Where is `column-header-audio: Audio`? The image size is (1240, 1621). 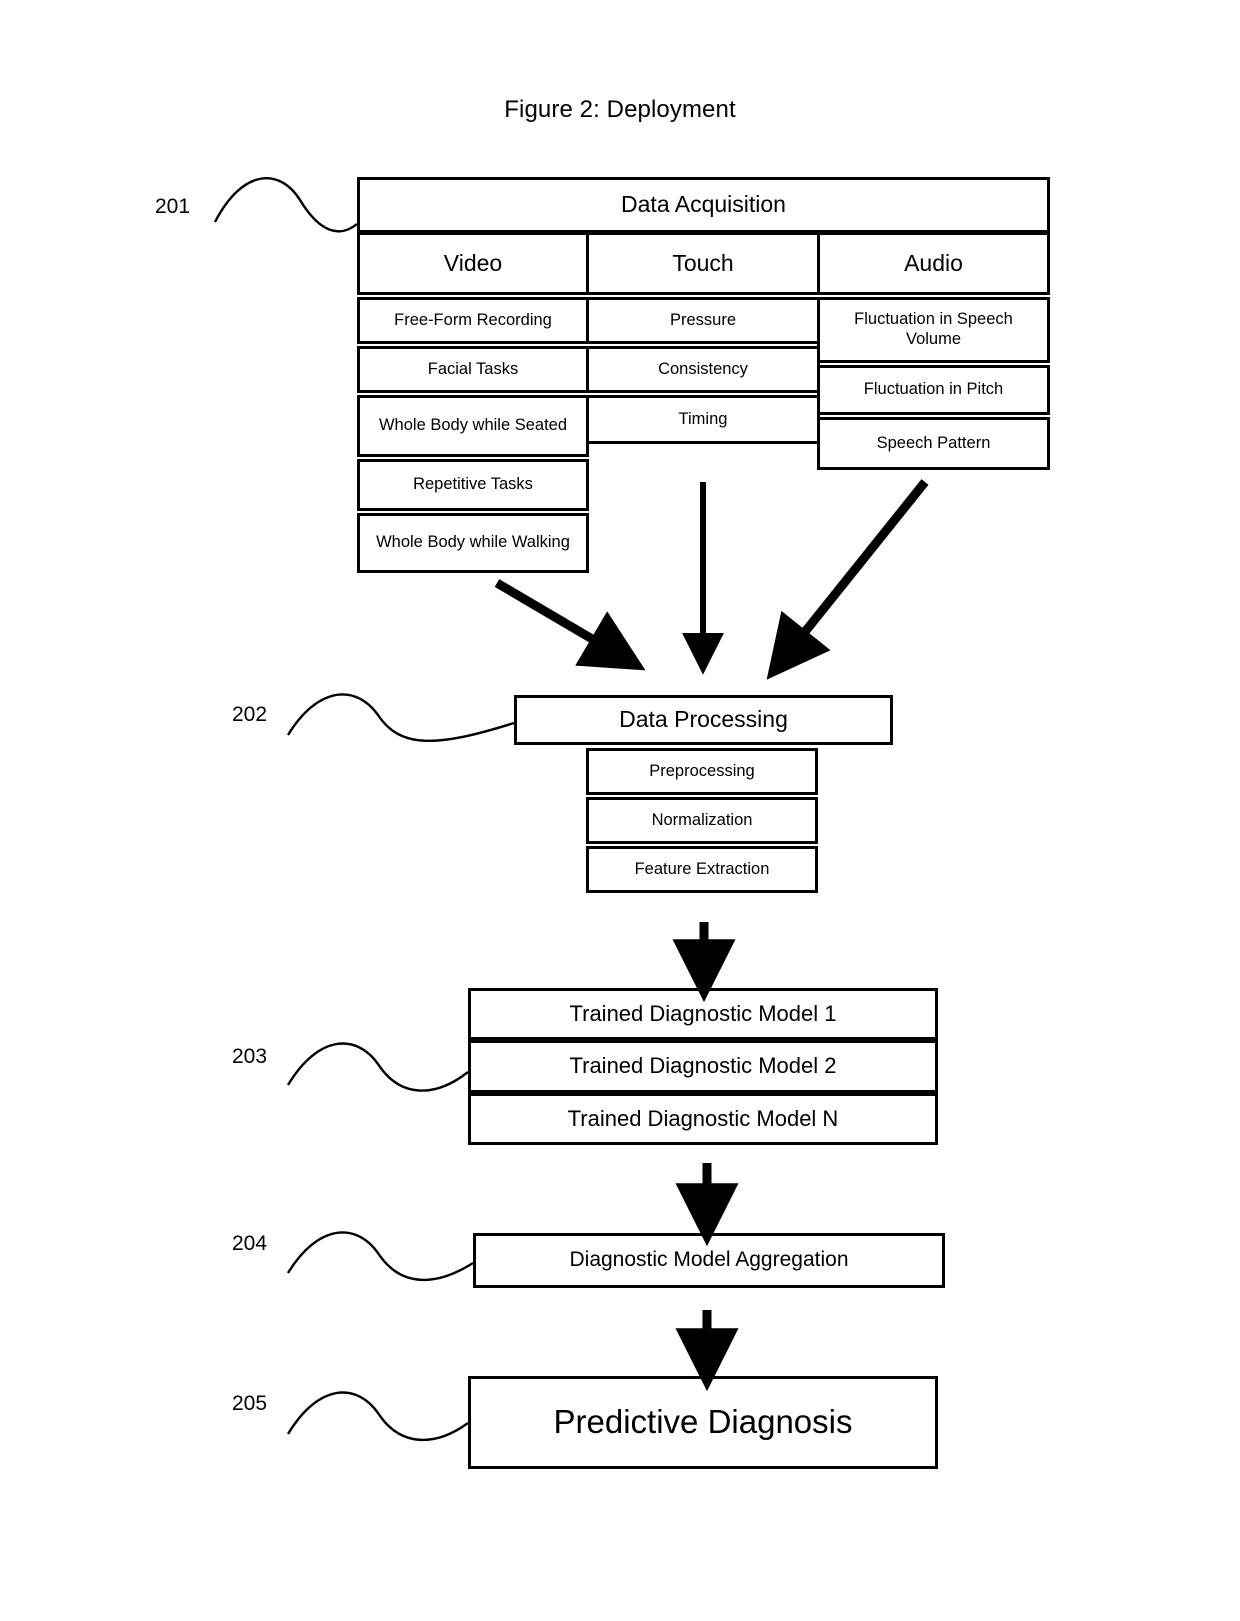
column-header-audio: Audio is located at coordinates (933, 263).